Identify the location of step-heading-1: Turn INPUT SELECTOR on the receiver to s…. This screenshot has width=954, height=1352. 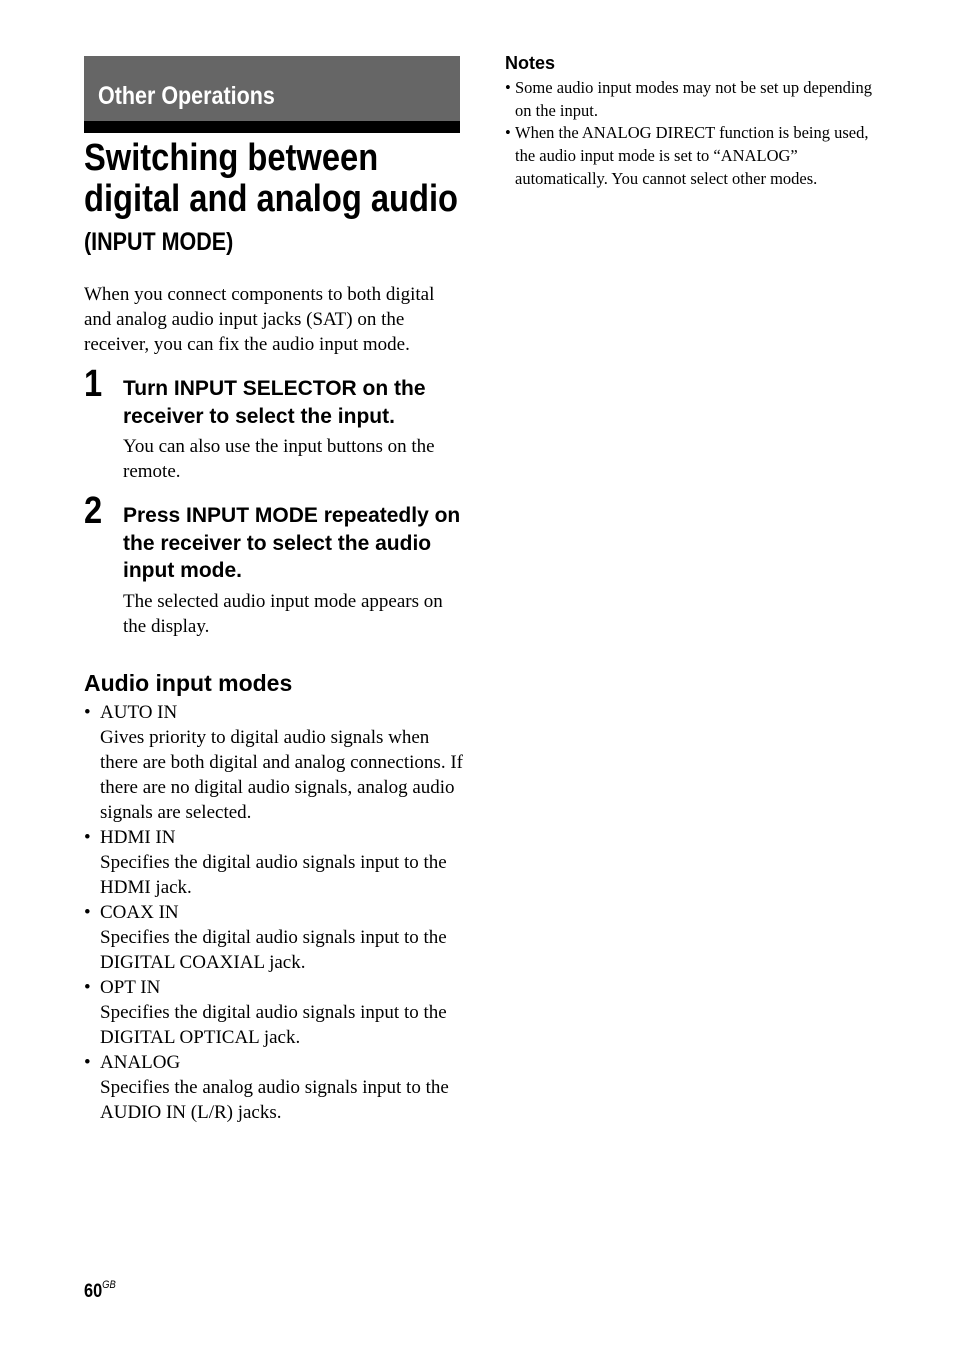
(274, 402).